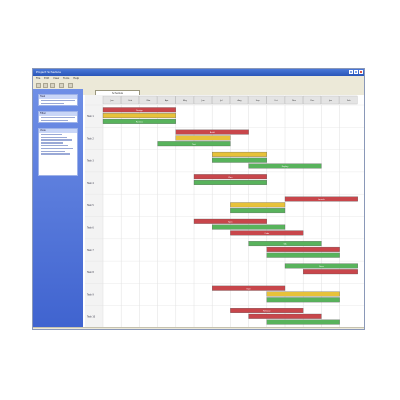 The image size is (400, 400). I want to click on gantt-bar-label: Code, so click(267, 234).